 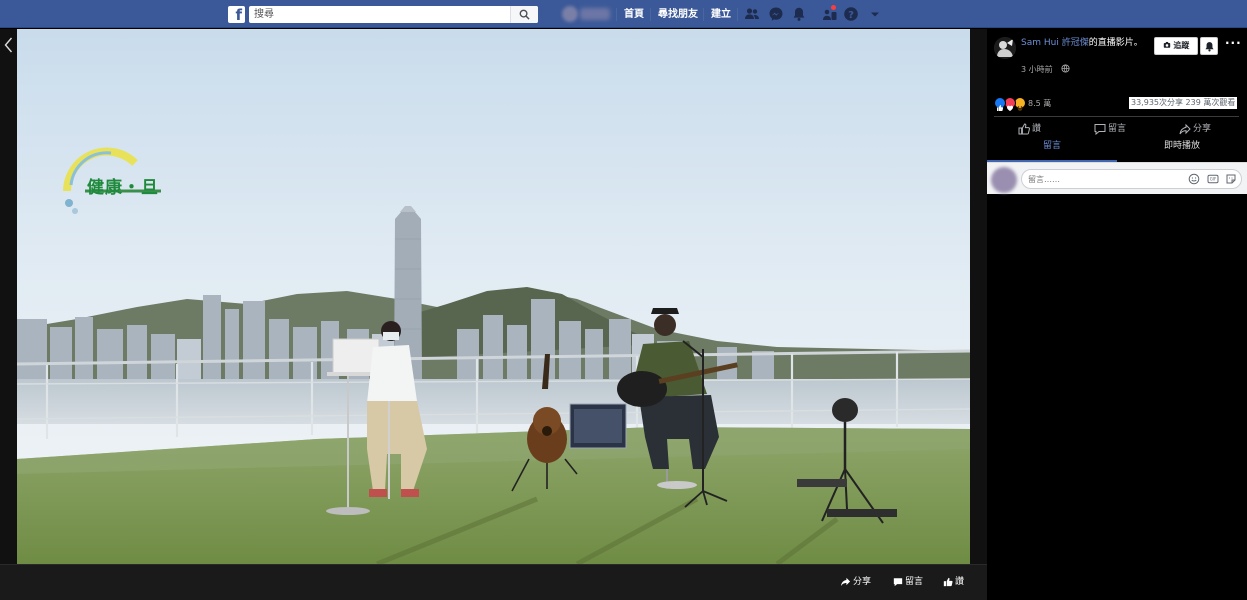 I want to click on search-input, so click(x=378, y=14).